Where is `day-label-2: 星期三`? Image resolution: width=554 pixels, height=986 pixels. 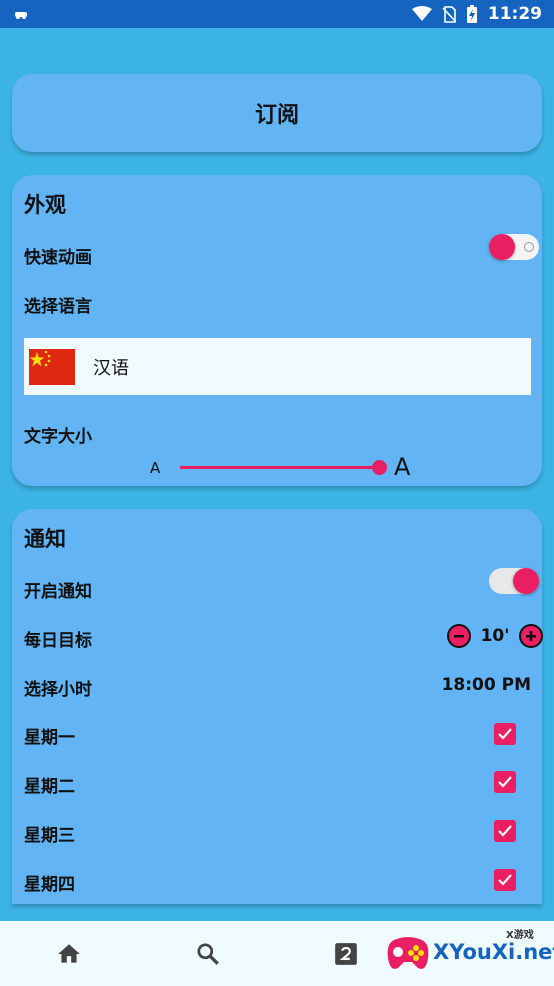 day-label-2: 星期三 is located at coordinates (49, 836).